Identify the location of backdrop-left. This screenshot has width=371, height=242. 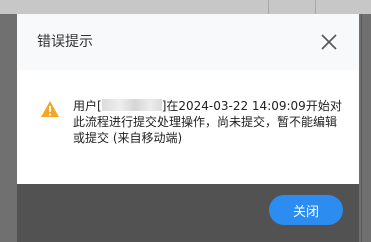
(8, 128).